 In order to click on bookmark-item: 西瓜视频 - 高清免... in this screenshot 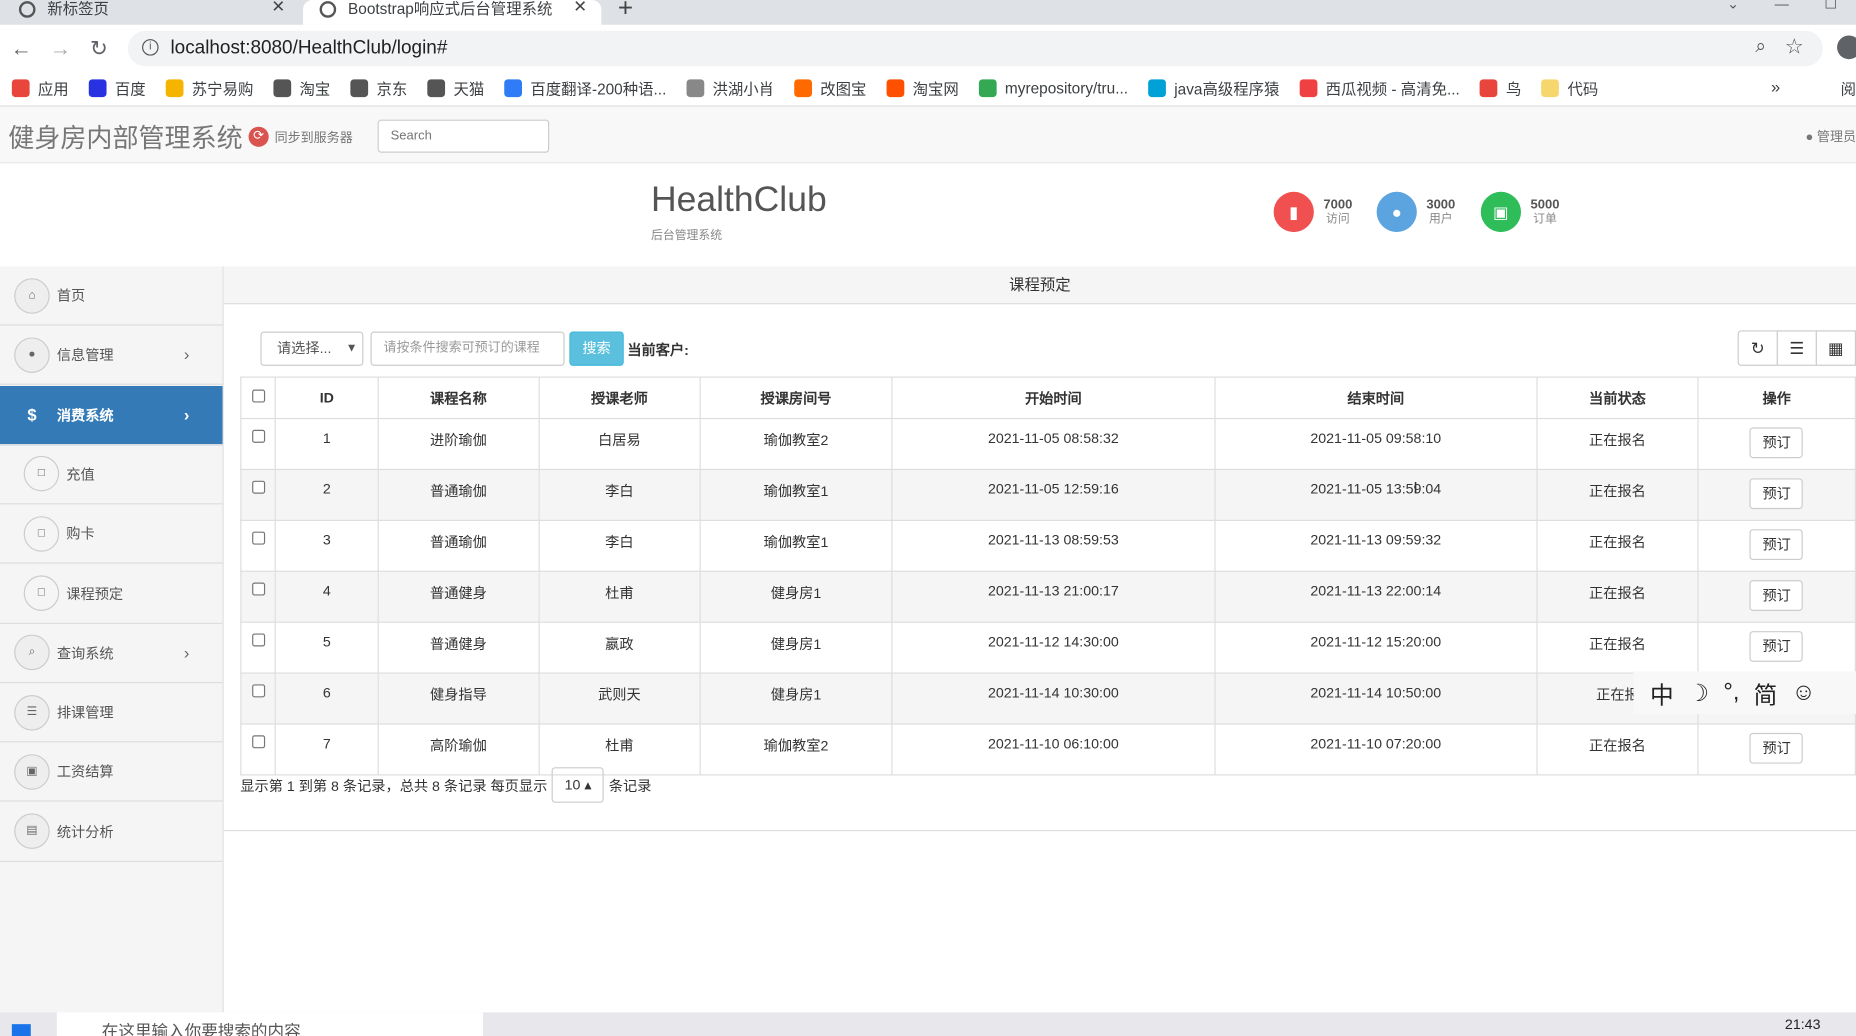, I will do `click(1379, 87)`.